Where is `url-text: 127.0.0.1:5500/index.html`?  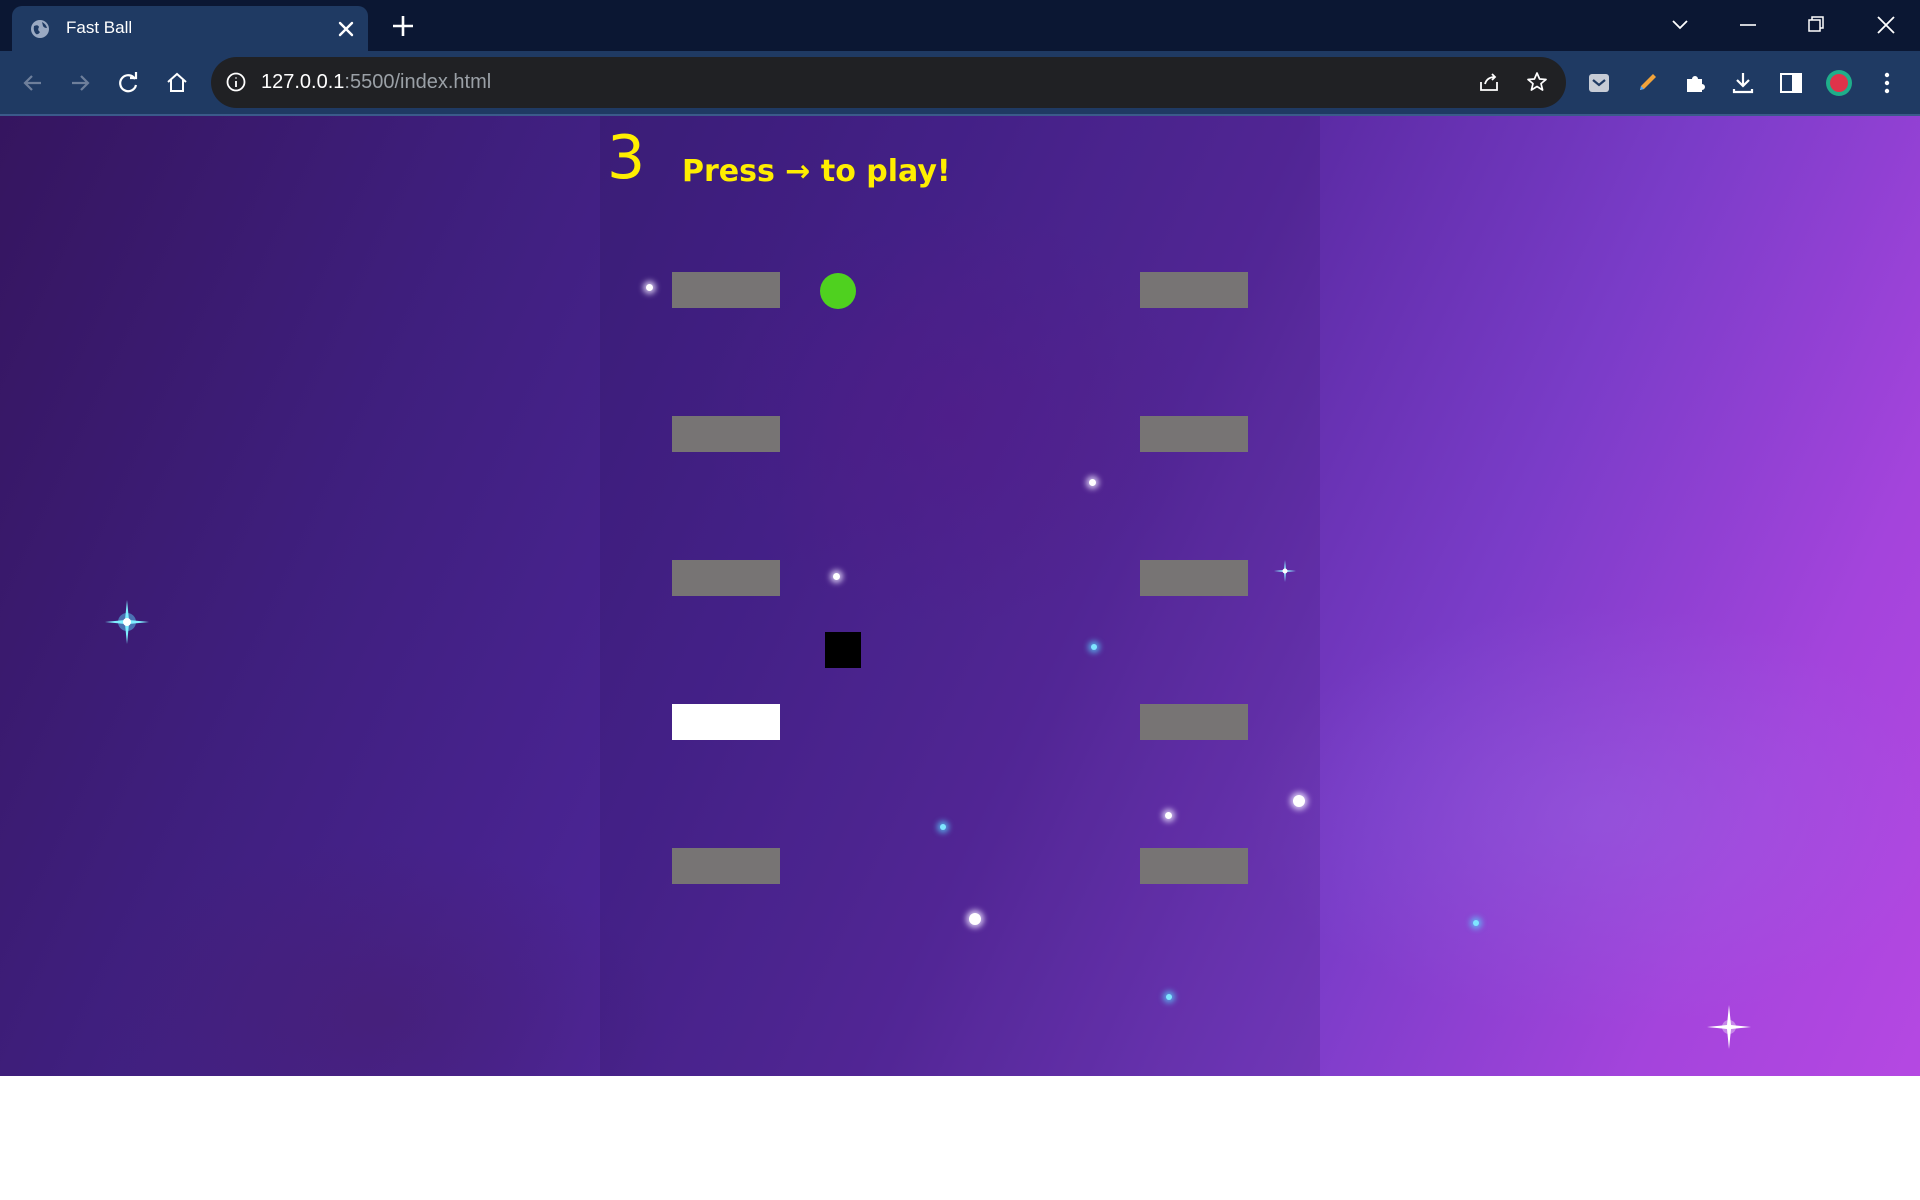
url-text: 127.0.0.1:5500/index.html is located at coordinates (376, 82).